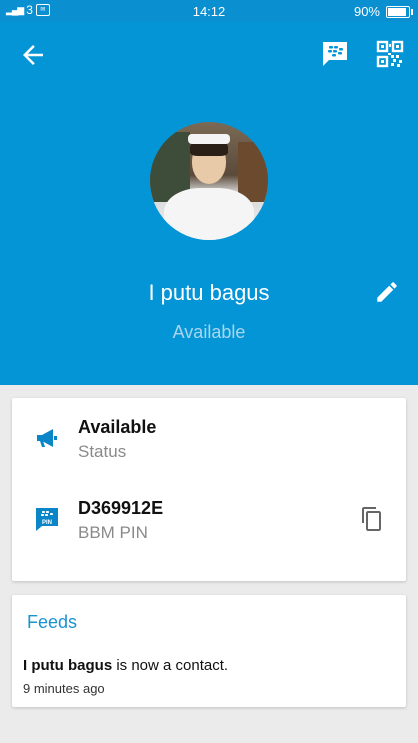 The height and width of the screenshot is (743, 418). I want to click on copy-pin-button, so click(372, 519).